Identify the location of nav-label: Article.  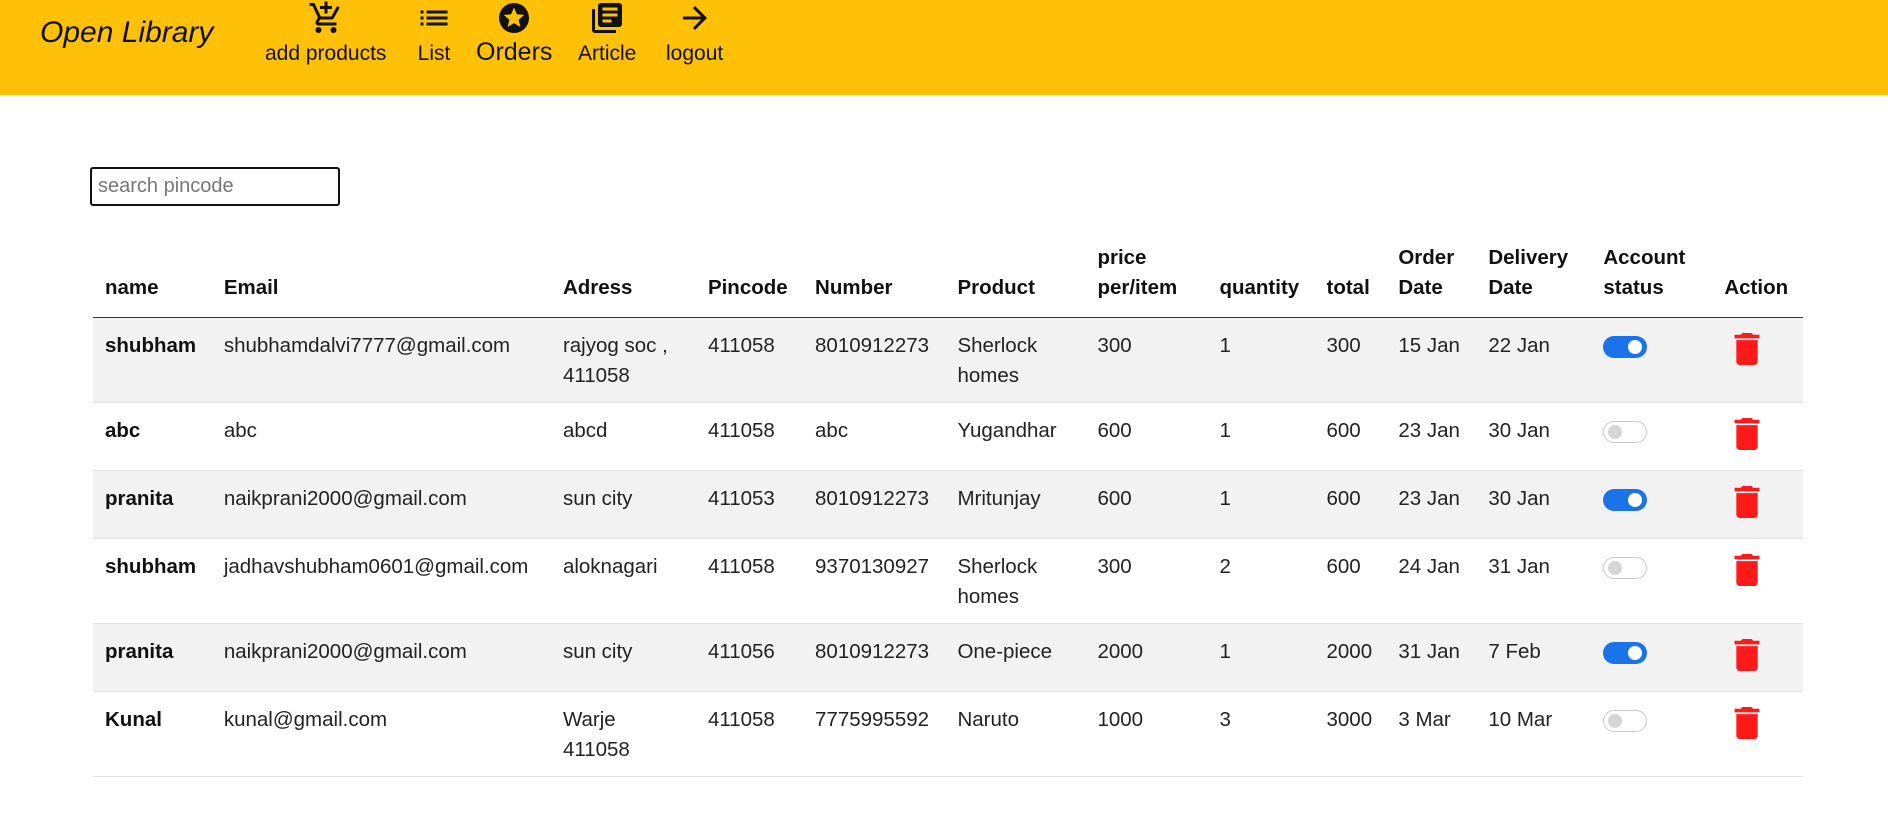
(607, 53).